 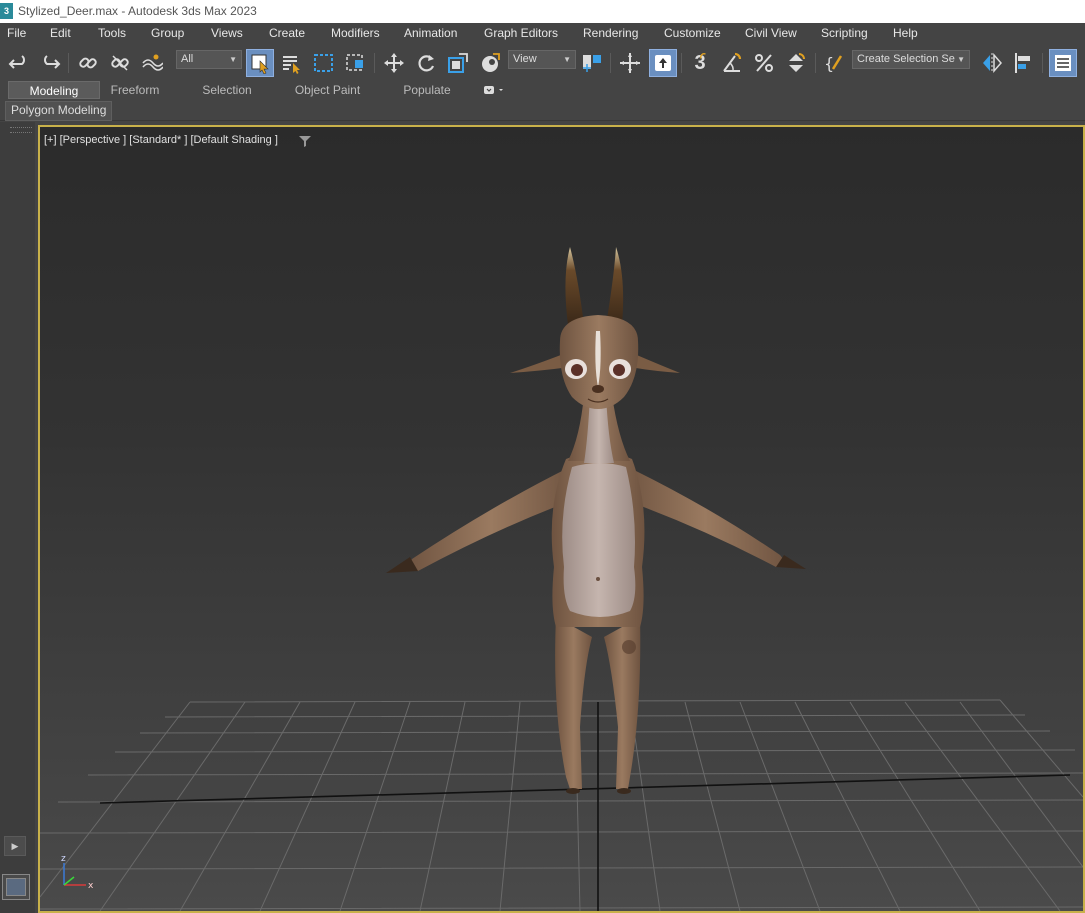 I want to click on pivot-icon, so click(x=592, y=63).